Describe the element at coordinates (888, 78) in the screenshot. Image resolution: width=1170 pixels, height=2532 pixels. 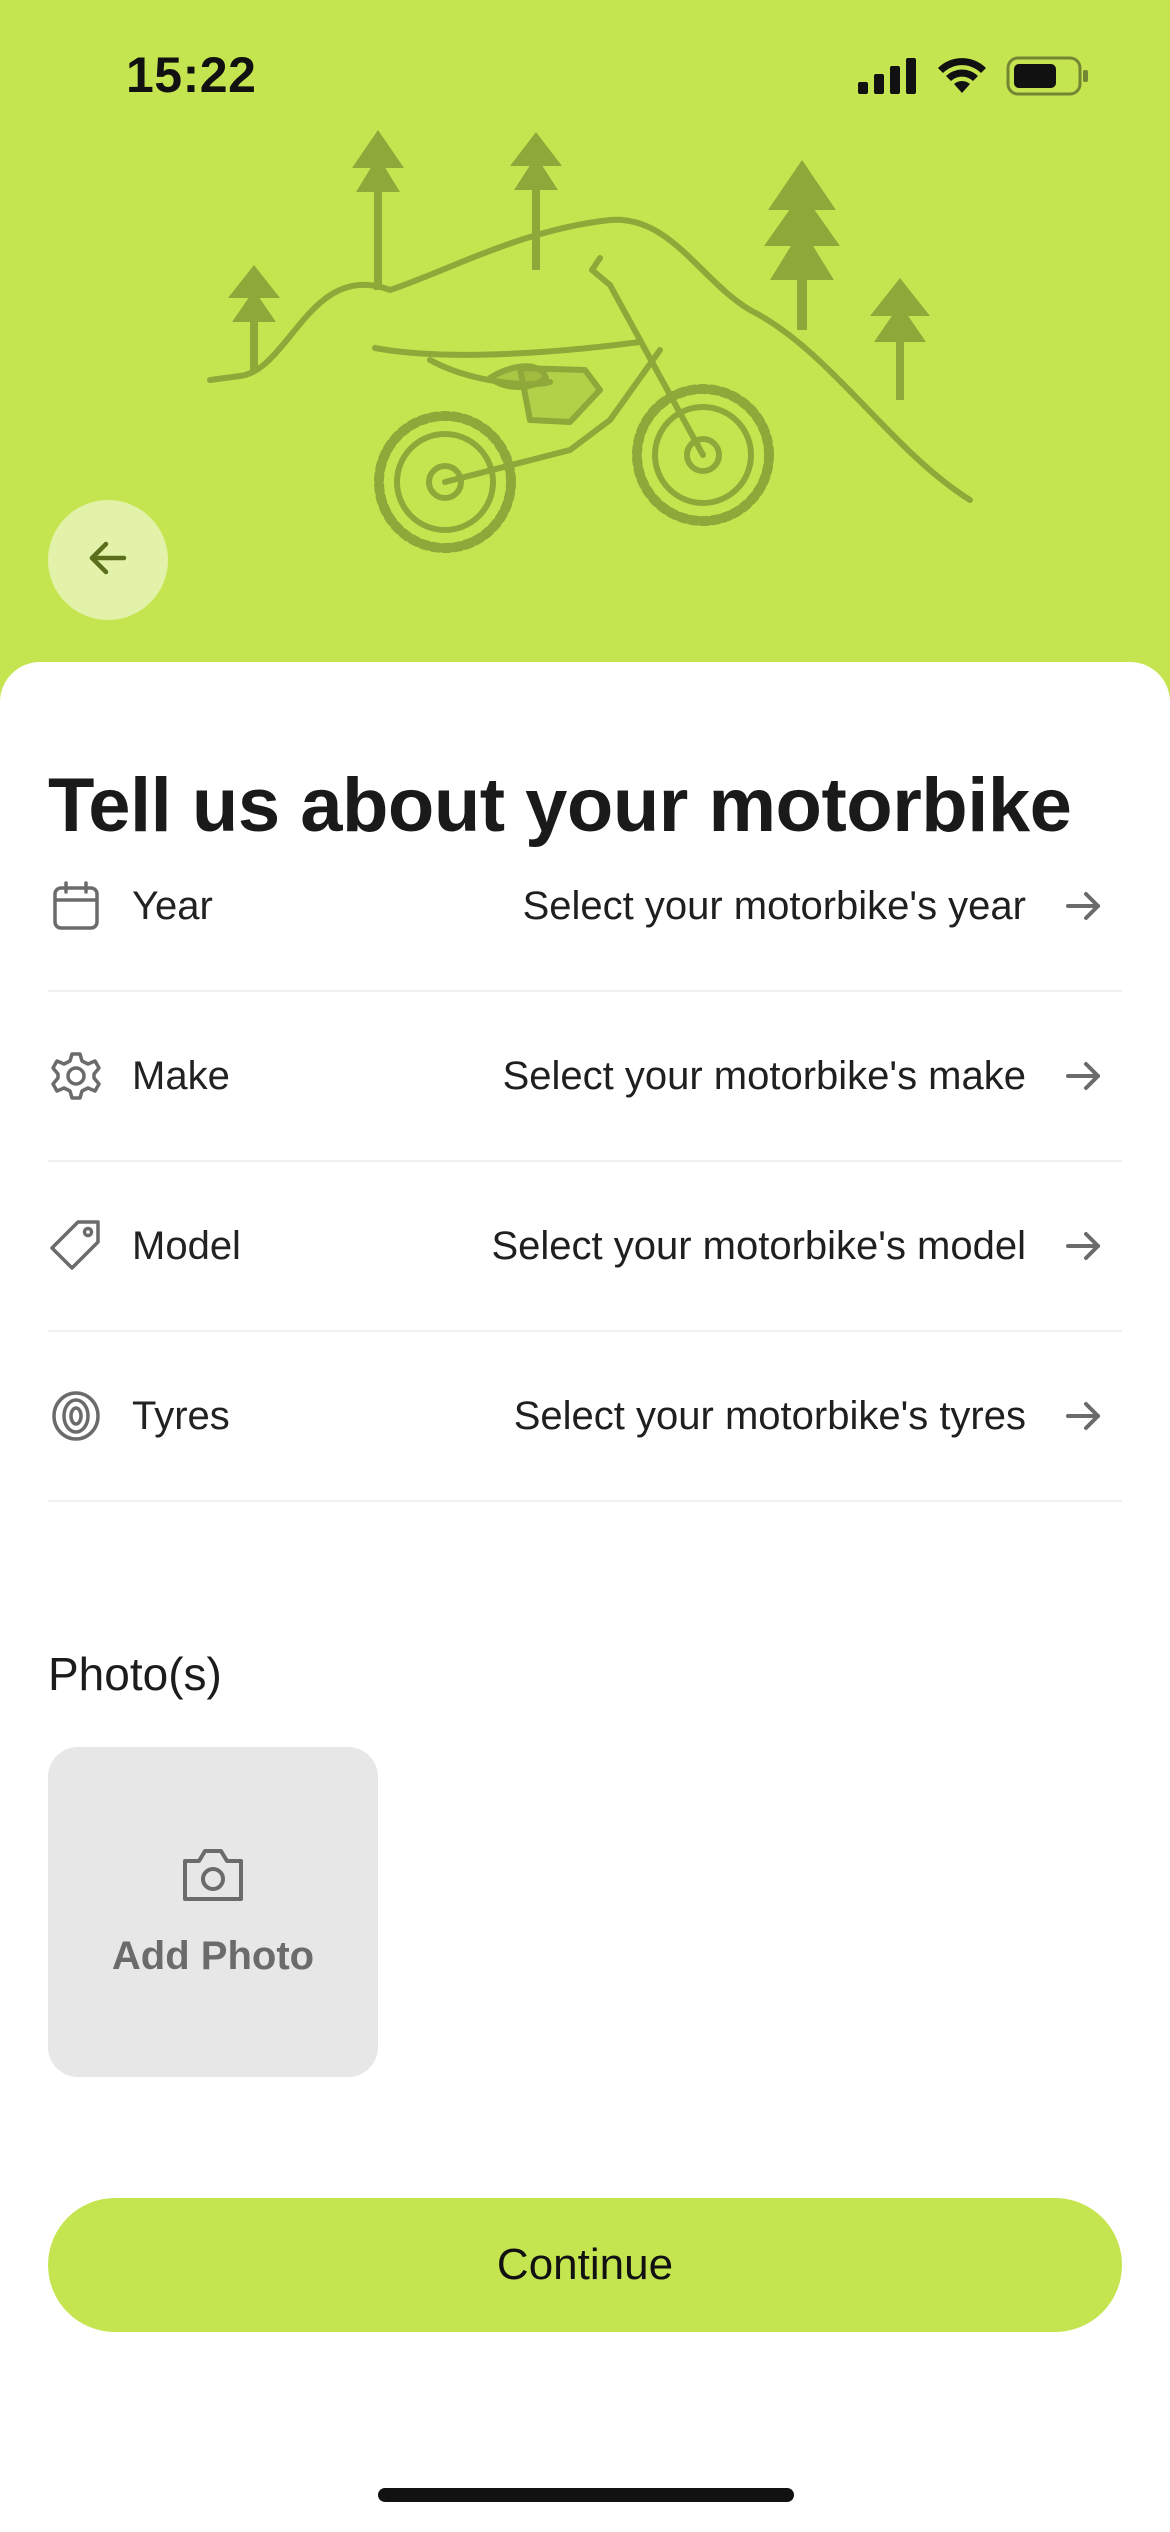
I see `cellular-signal-icon` at that location.